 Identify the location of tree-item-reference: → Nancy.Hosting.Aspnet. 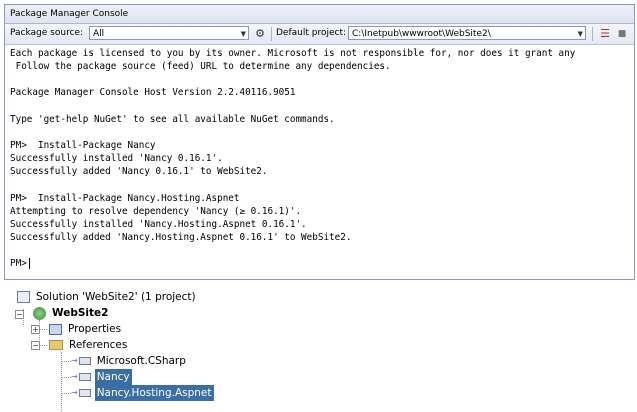
(142, 393).